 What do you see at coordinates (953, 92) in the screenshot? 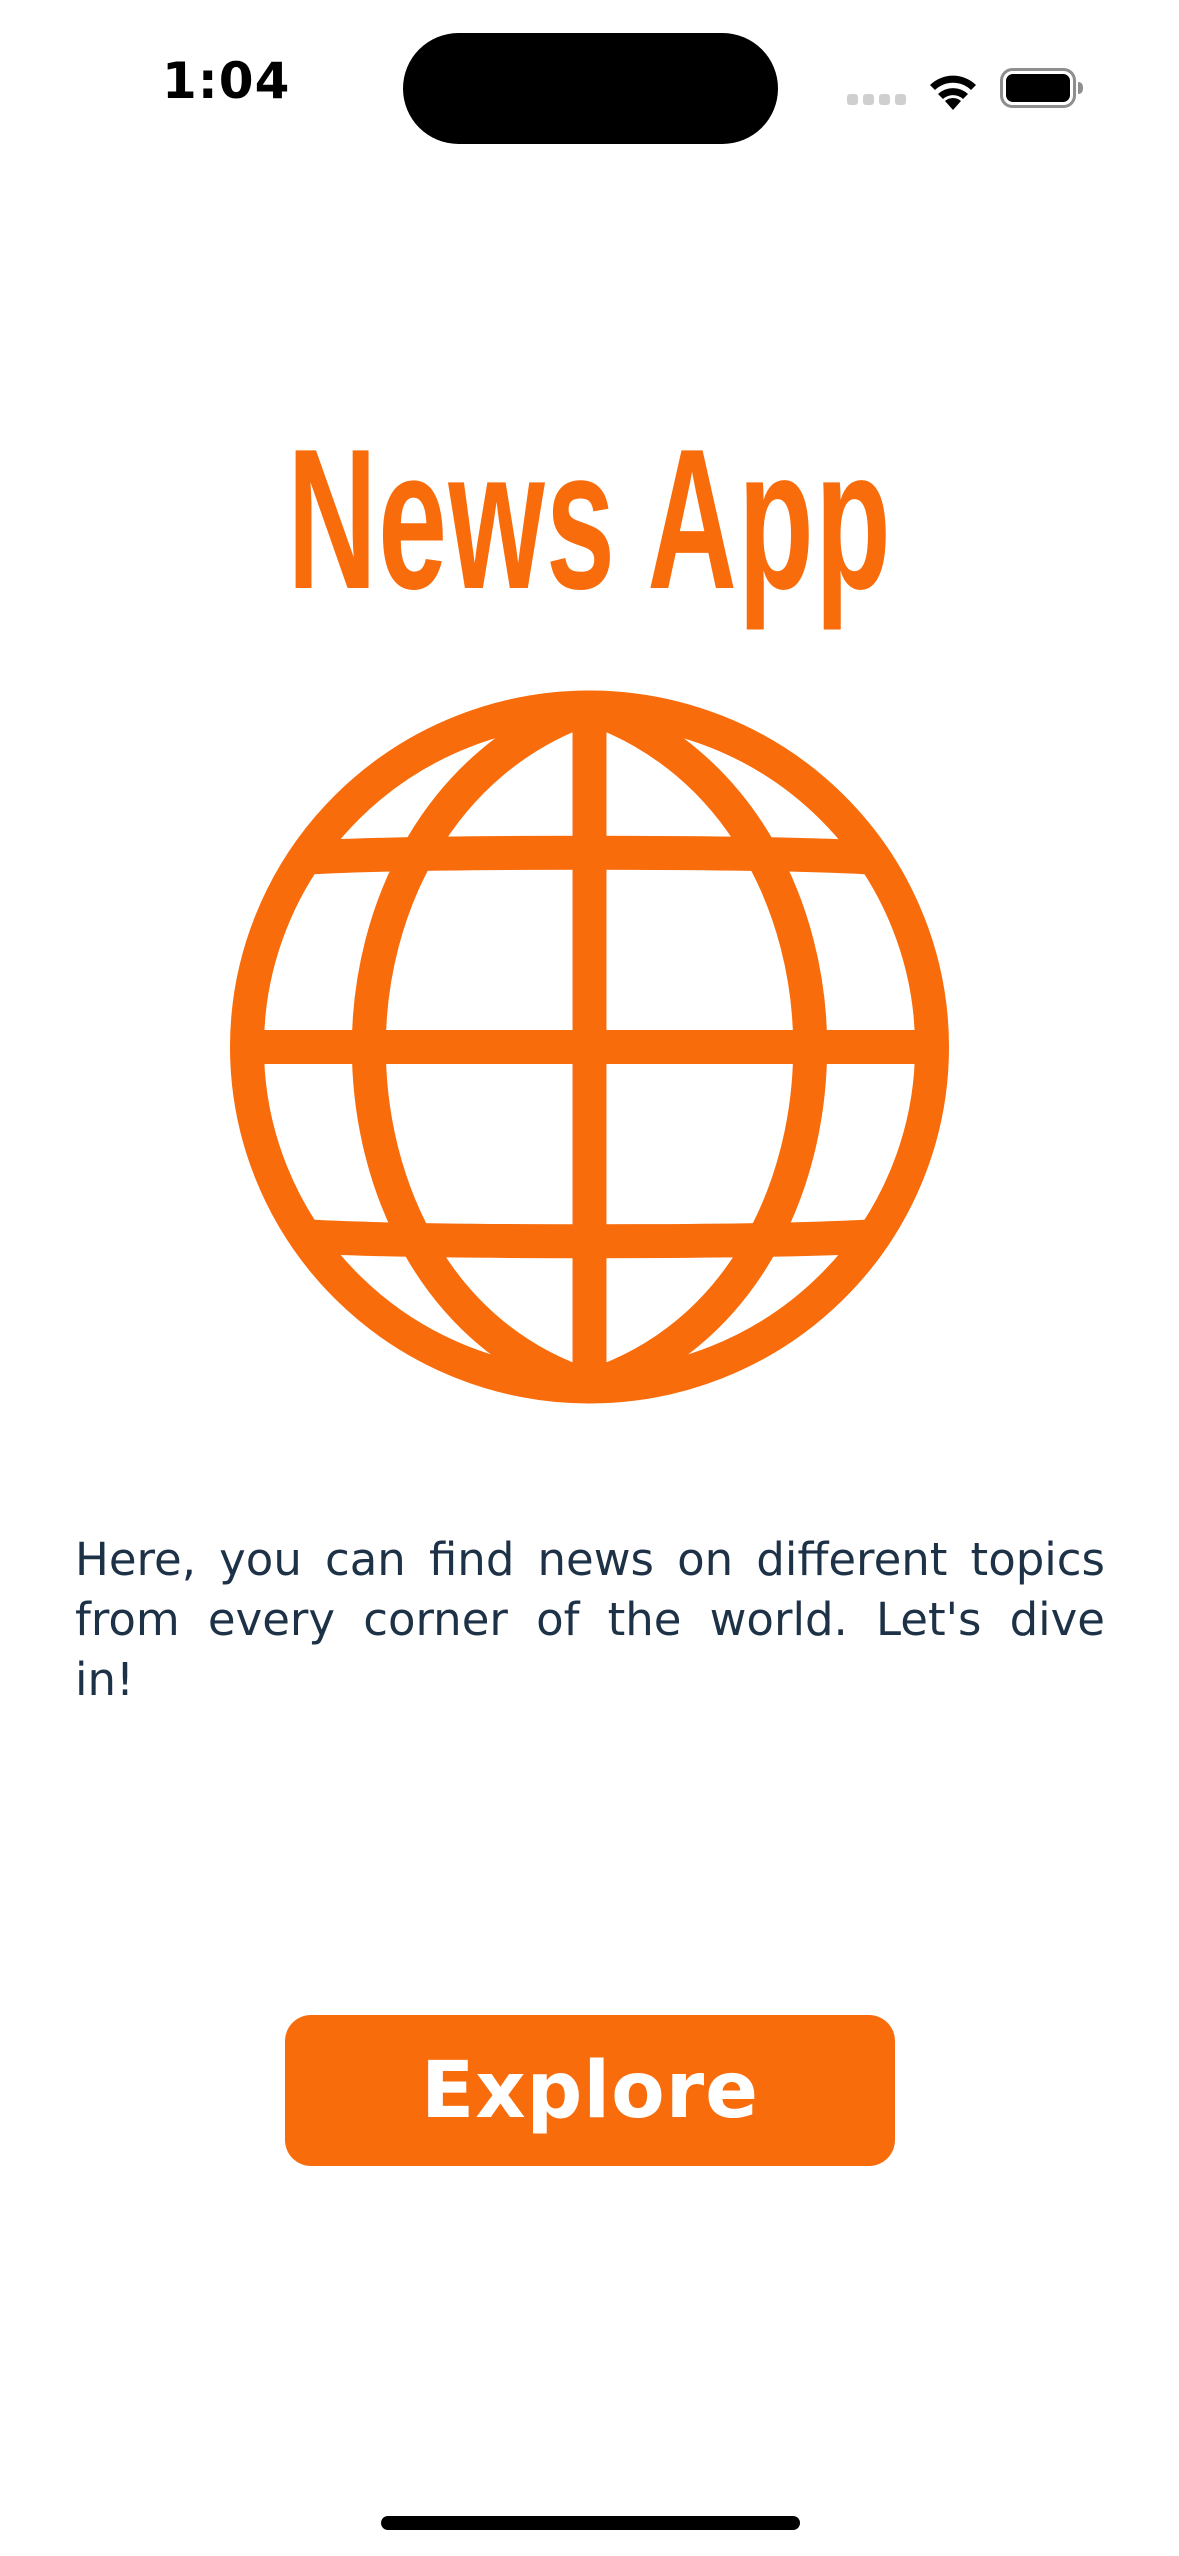
I see `wifi-icon` at bounding box center [953, 92].